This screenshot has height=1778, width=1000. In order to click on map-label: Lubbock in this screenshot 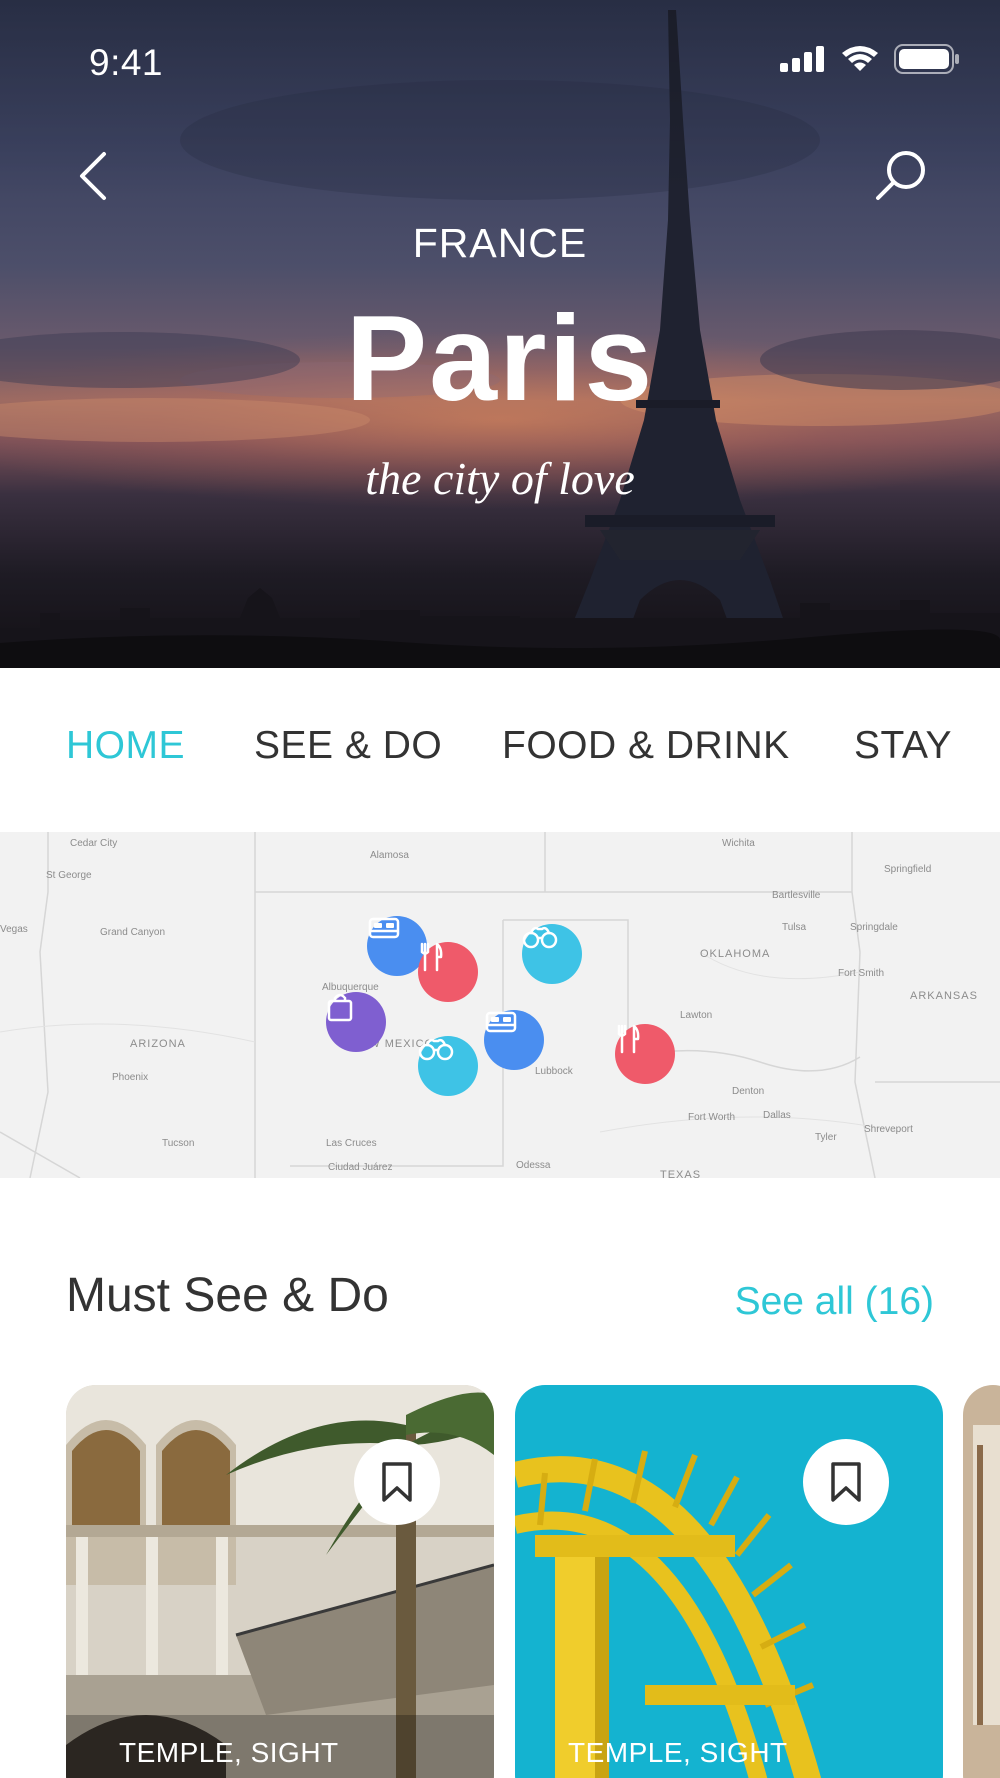, I will do `click(554, 1071)`.